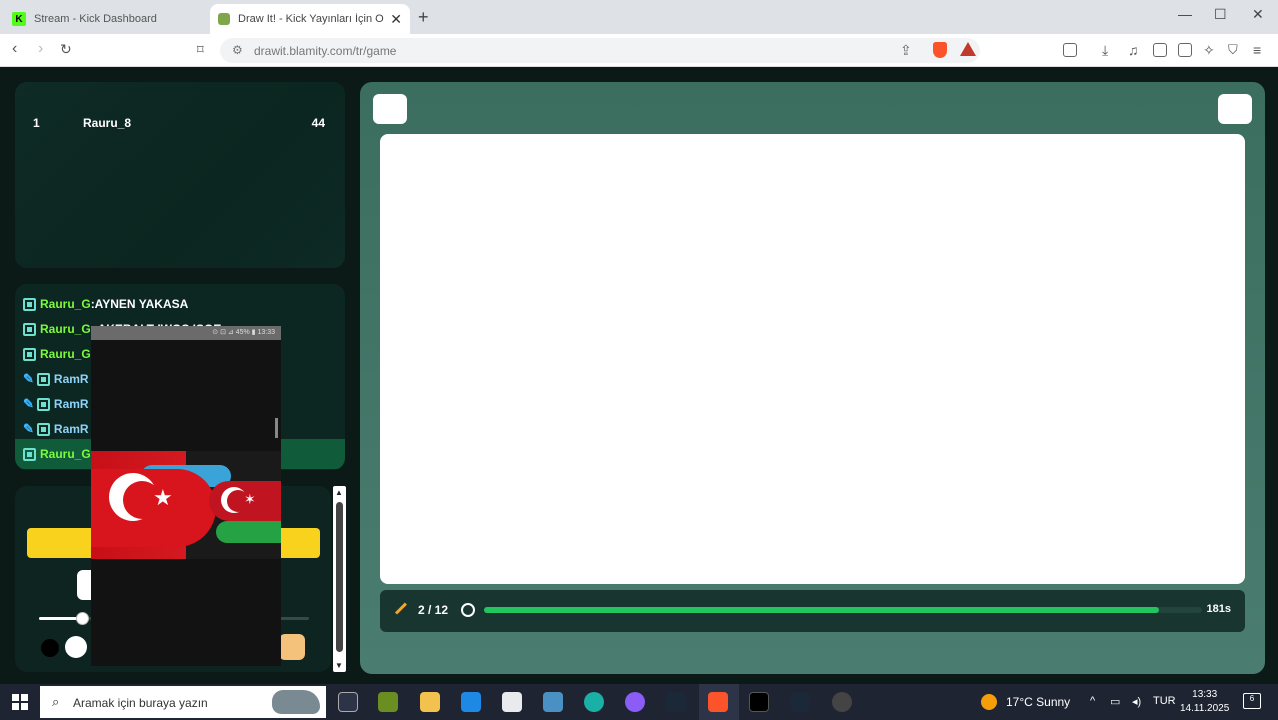 The height and width of the screenshot is (720, 1278). I want to click on panel-scrollbar: ▲ ▼, so click(339, 579).